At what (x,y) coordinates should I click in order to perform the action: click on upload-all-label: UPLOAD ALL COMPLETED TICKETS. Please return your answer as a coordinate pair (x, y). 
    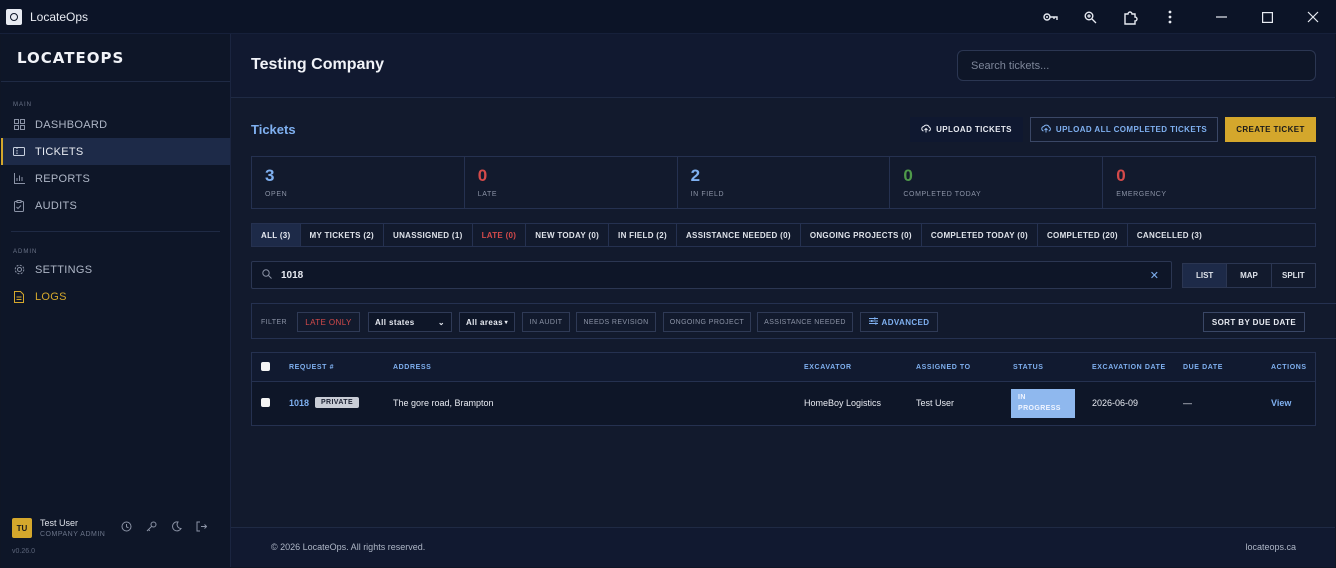
    Looking at the image, I should click on (1131, 129).